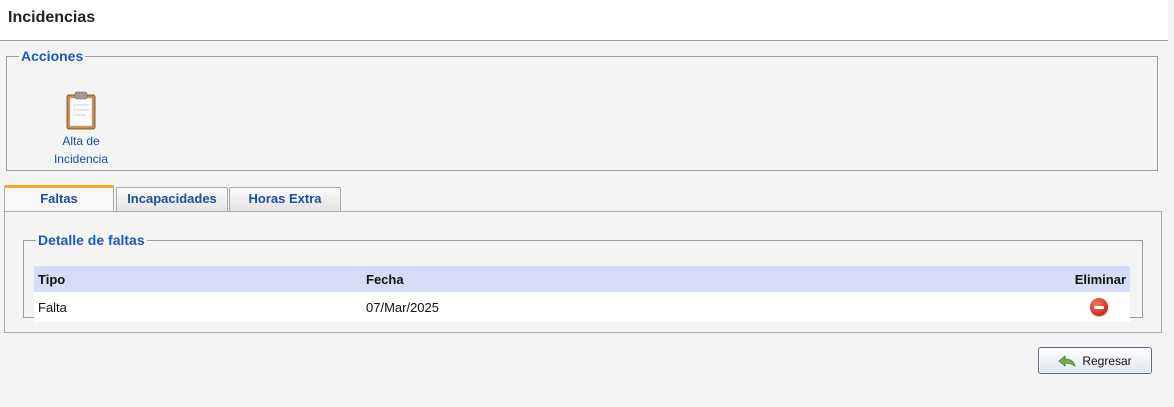 This screenshot has width=1174, height=407. I want to click on acciones-legend: Acciones, so click(52, 56).